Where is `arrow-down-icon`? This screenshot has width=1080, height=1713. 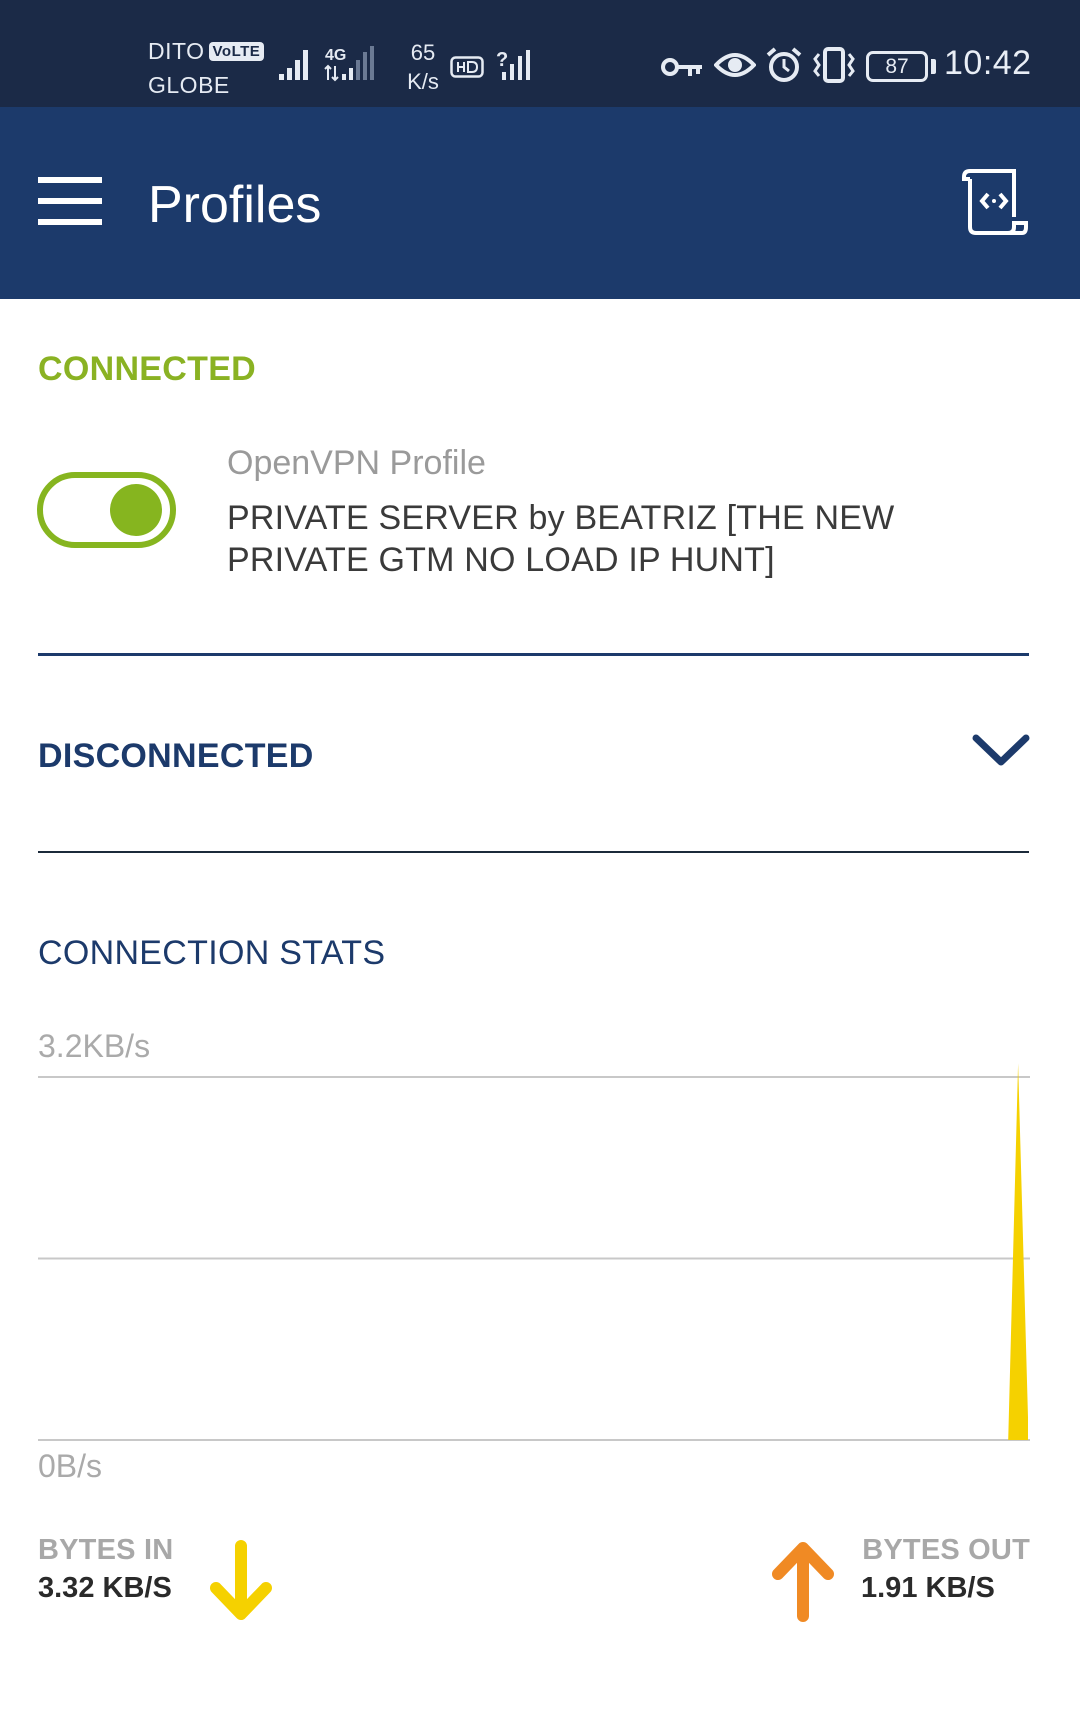 arrow-down-icon is located at coordinates (241, 1580).